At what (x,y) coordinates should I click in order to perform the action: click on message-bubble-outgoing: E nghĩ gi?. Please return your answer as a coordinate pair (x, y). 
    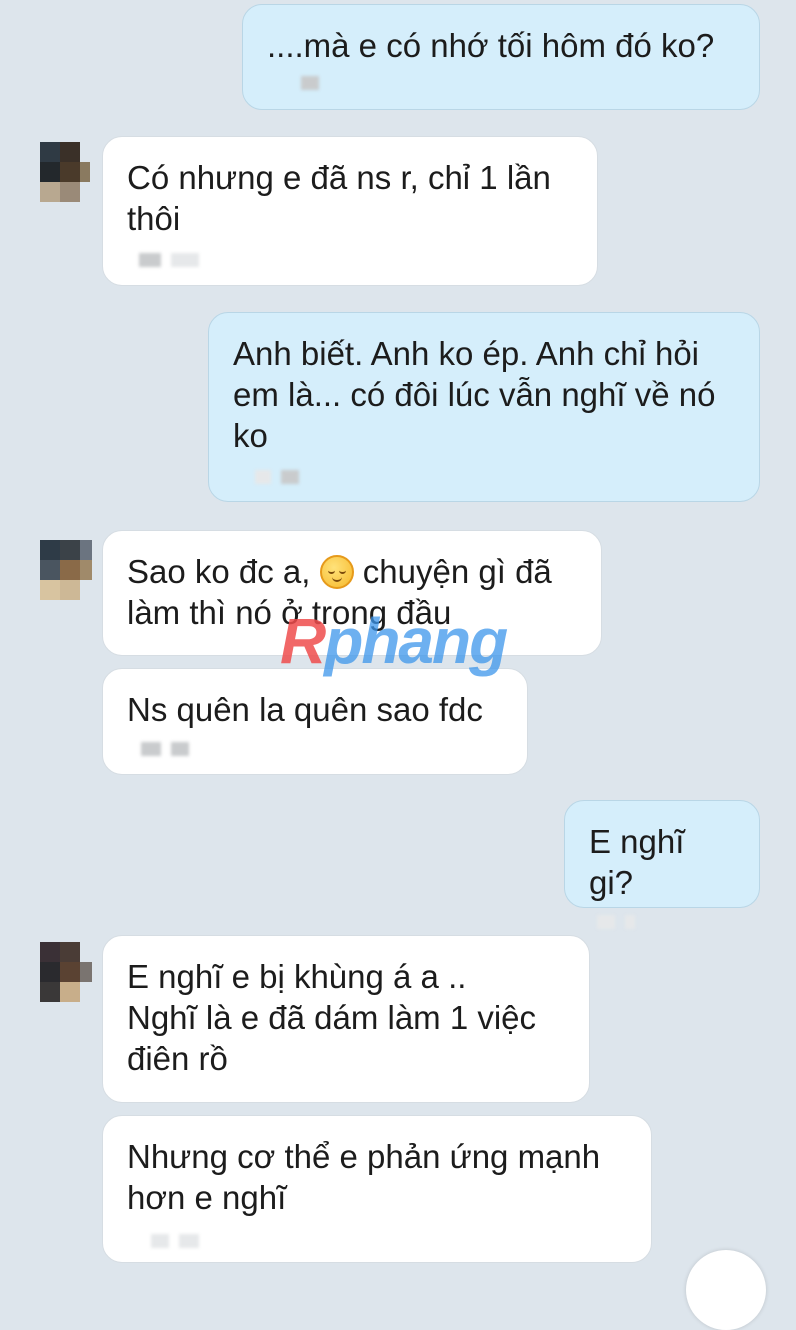
    Looking at the image, I should click on (662, 864).